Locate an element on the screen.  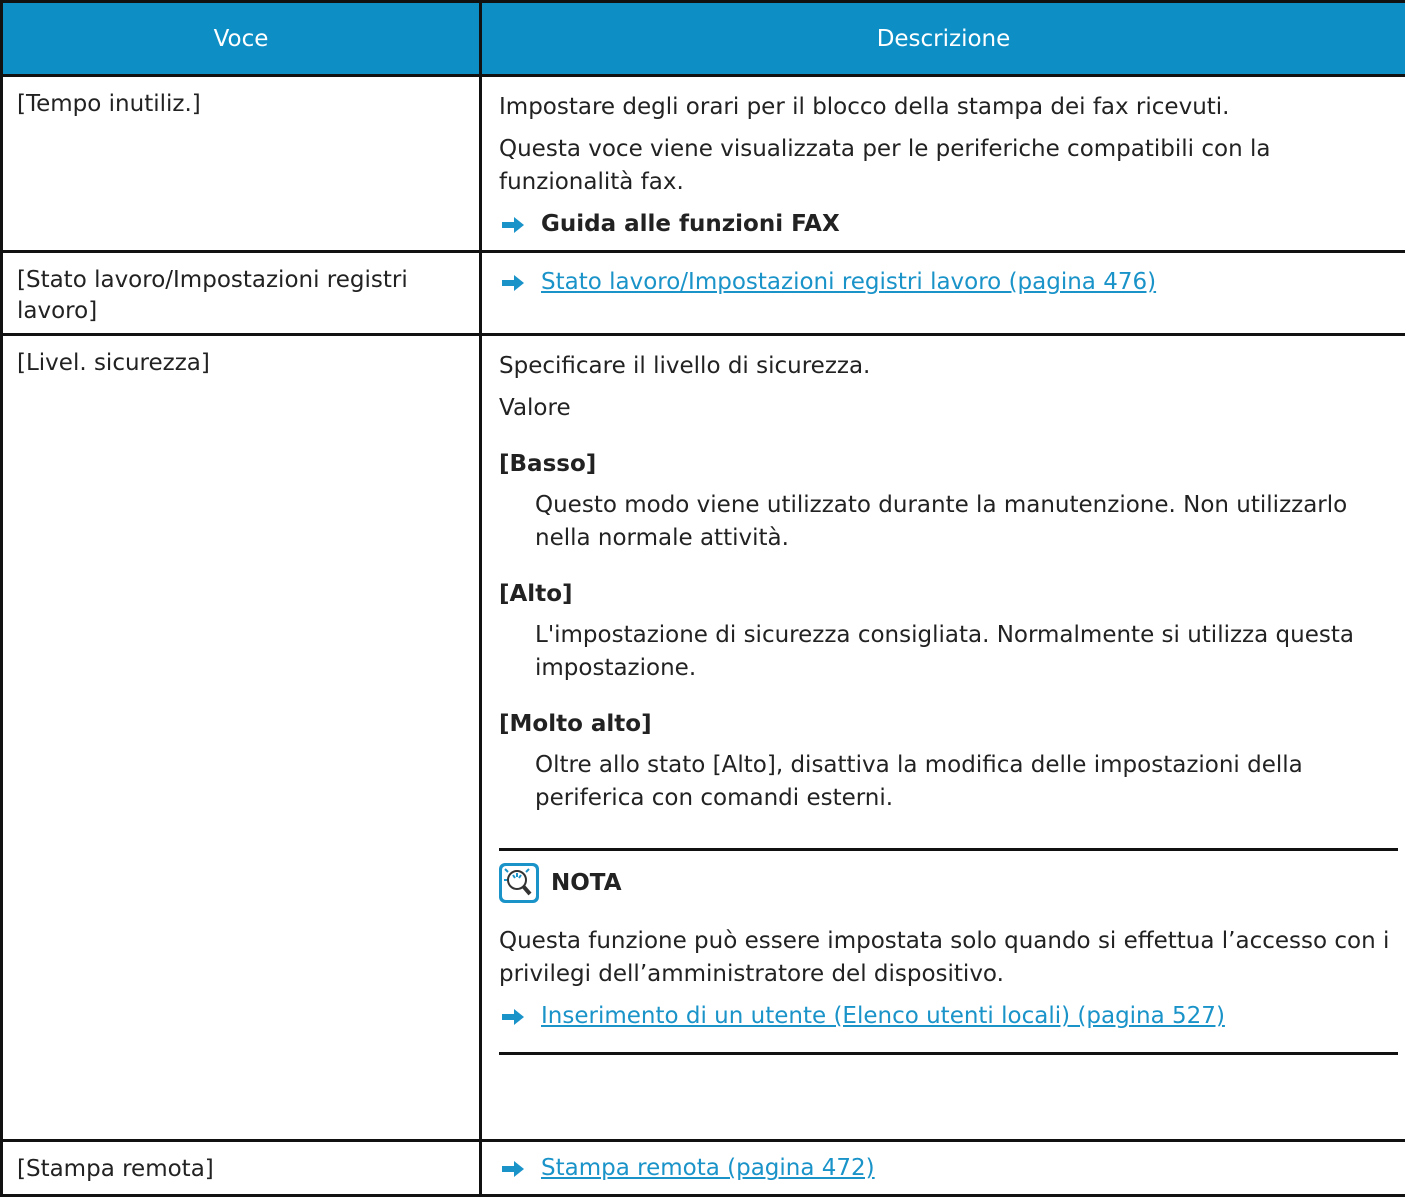
header-descrizione: Descrizione is located at coordinates (943, 39).